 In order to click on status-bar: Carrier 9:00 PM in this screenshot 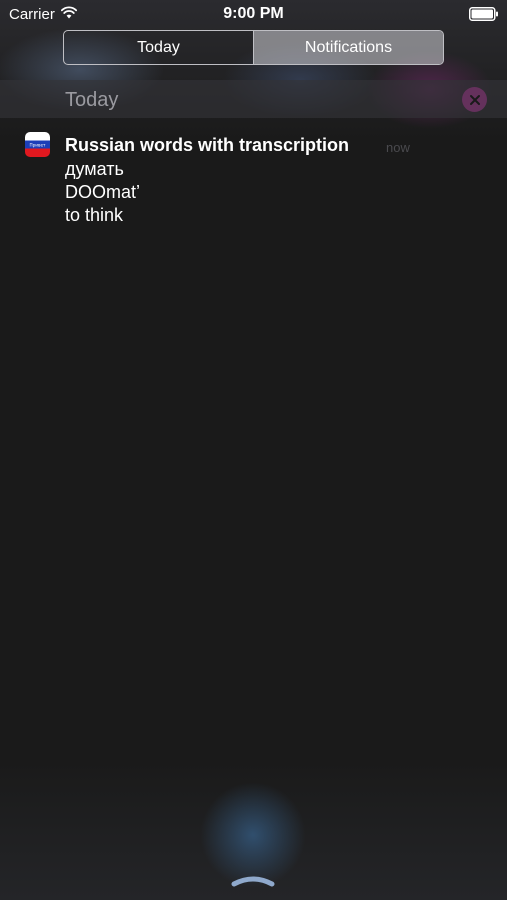, I will do `click(253, 14)`.